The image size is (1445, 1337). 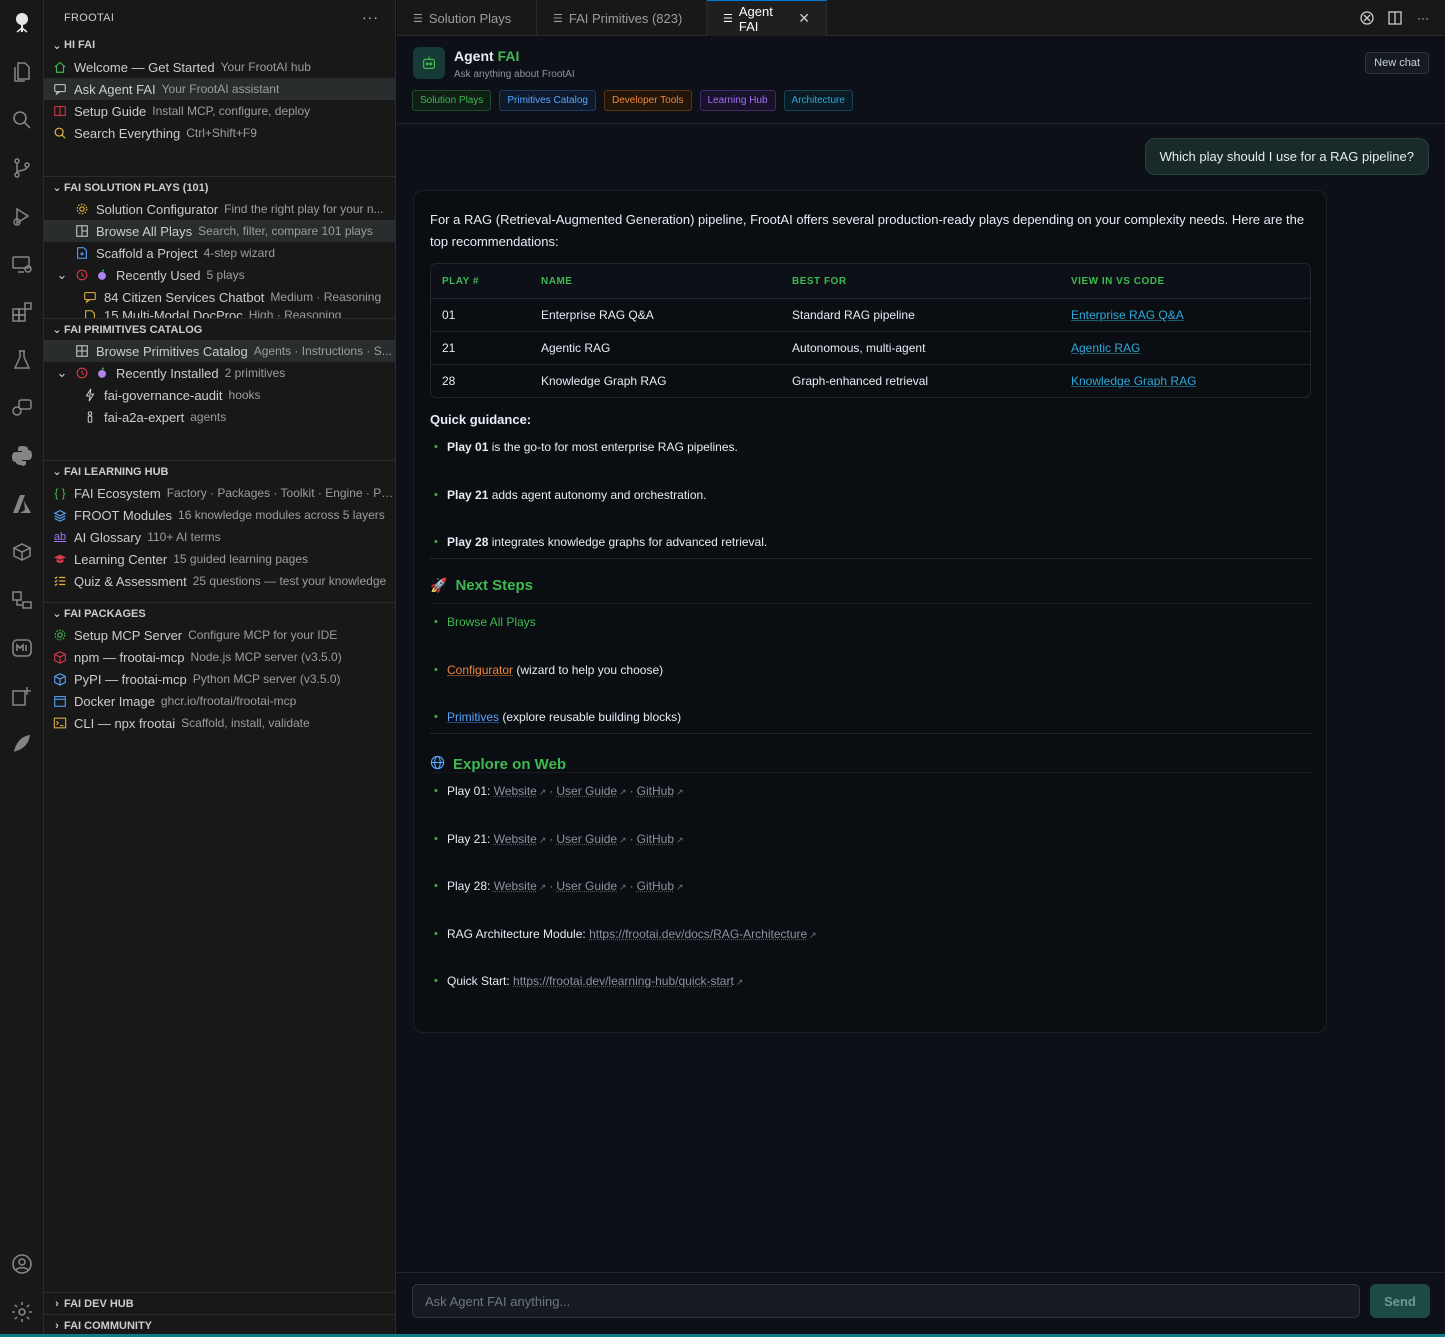 What do you see at coordinates (1105, 348) in the screenshot?
I see `view-in-vscode-link: Agentic RAG` at bounding box center [1105, 348].